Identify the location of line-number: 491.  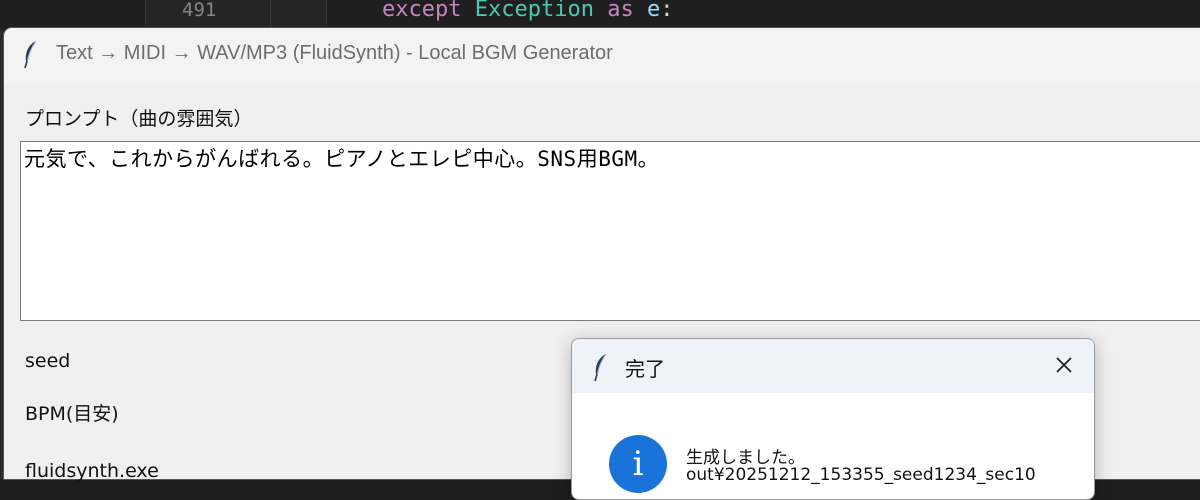
(199, 10).